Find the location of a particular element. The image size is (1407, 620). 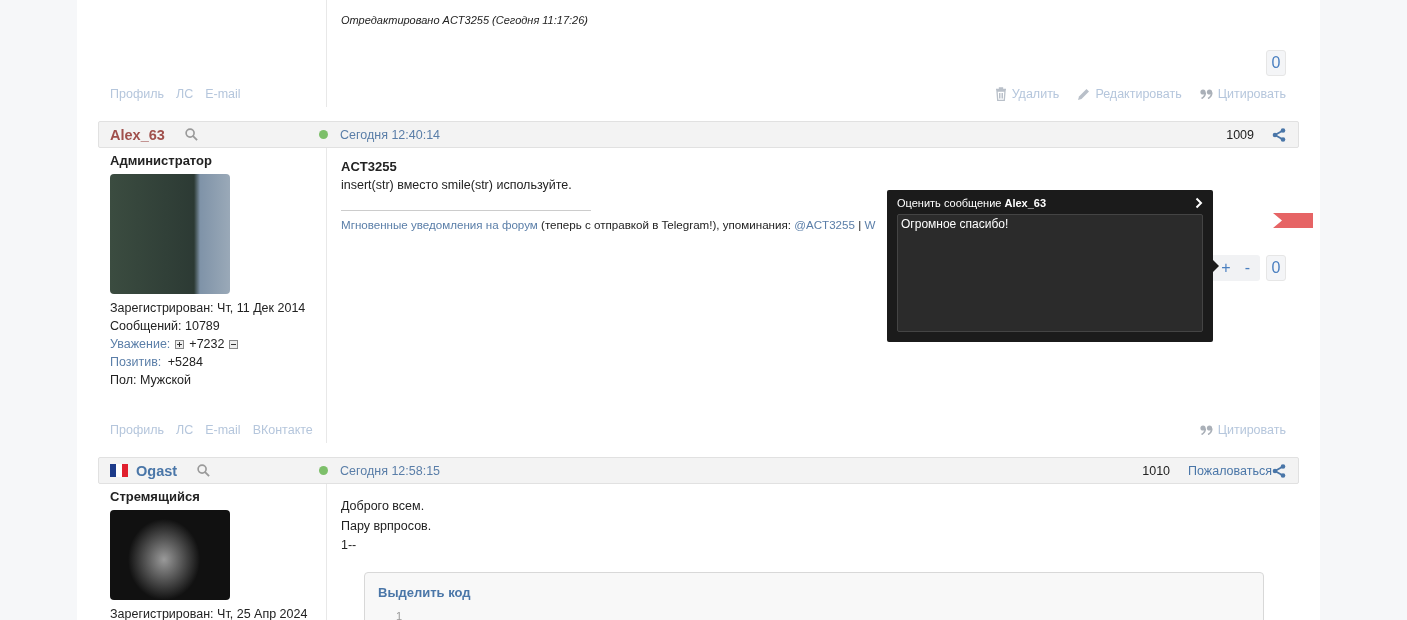

trash-icon is located at coordinates (1000, 94).